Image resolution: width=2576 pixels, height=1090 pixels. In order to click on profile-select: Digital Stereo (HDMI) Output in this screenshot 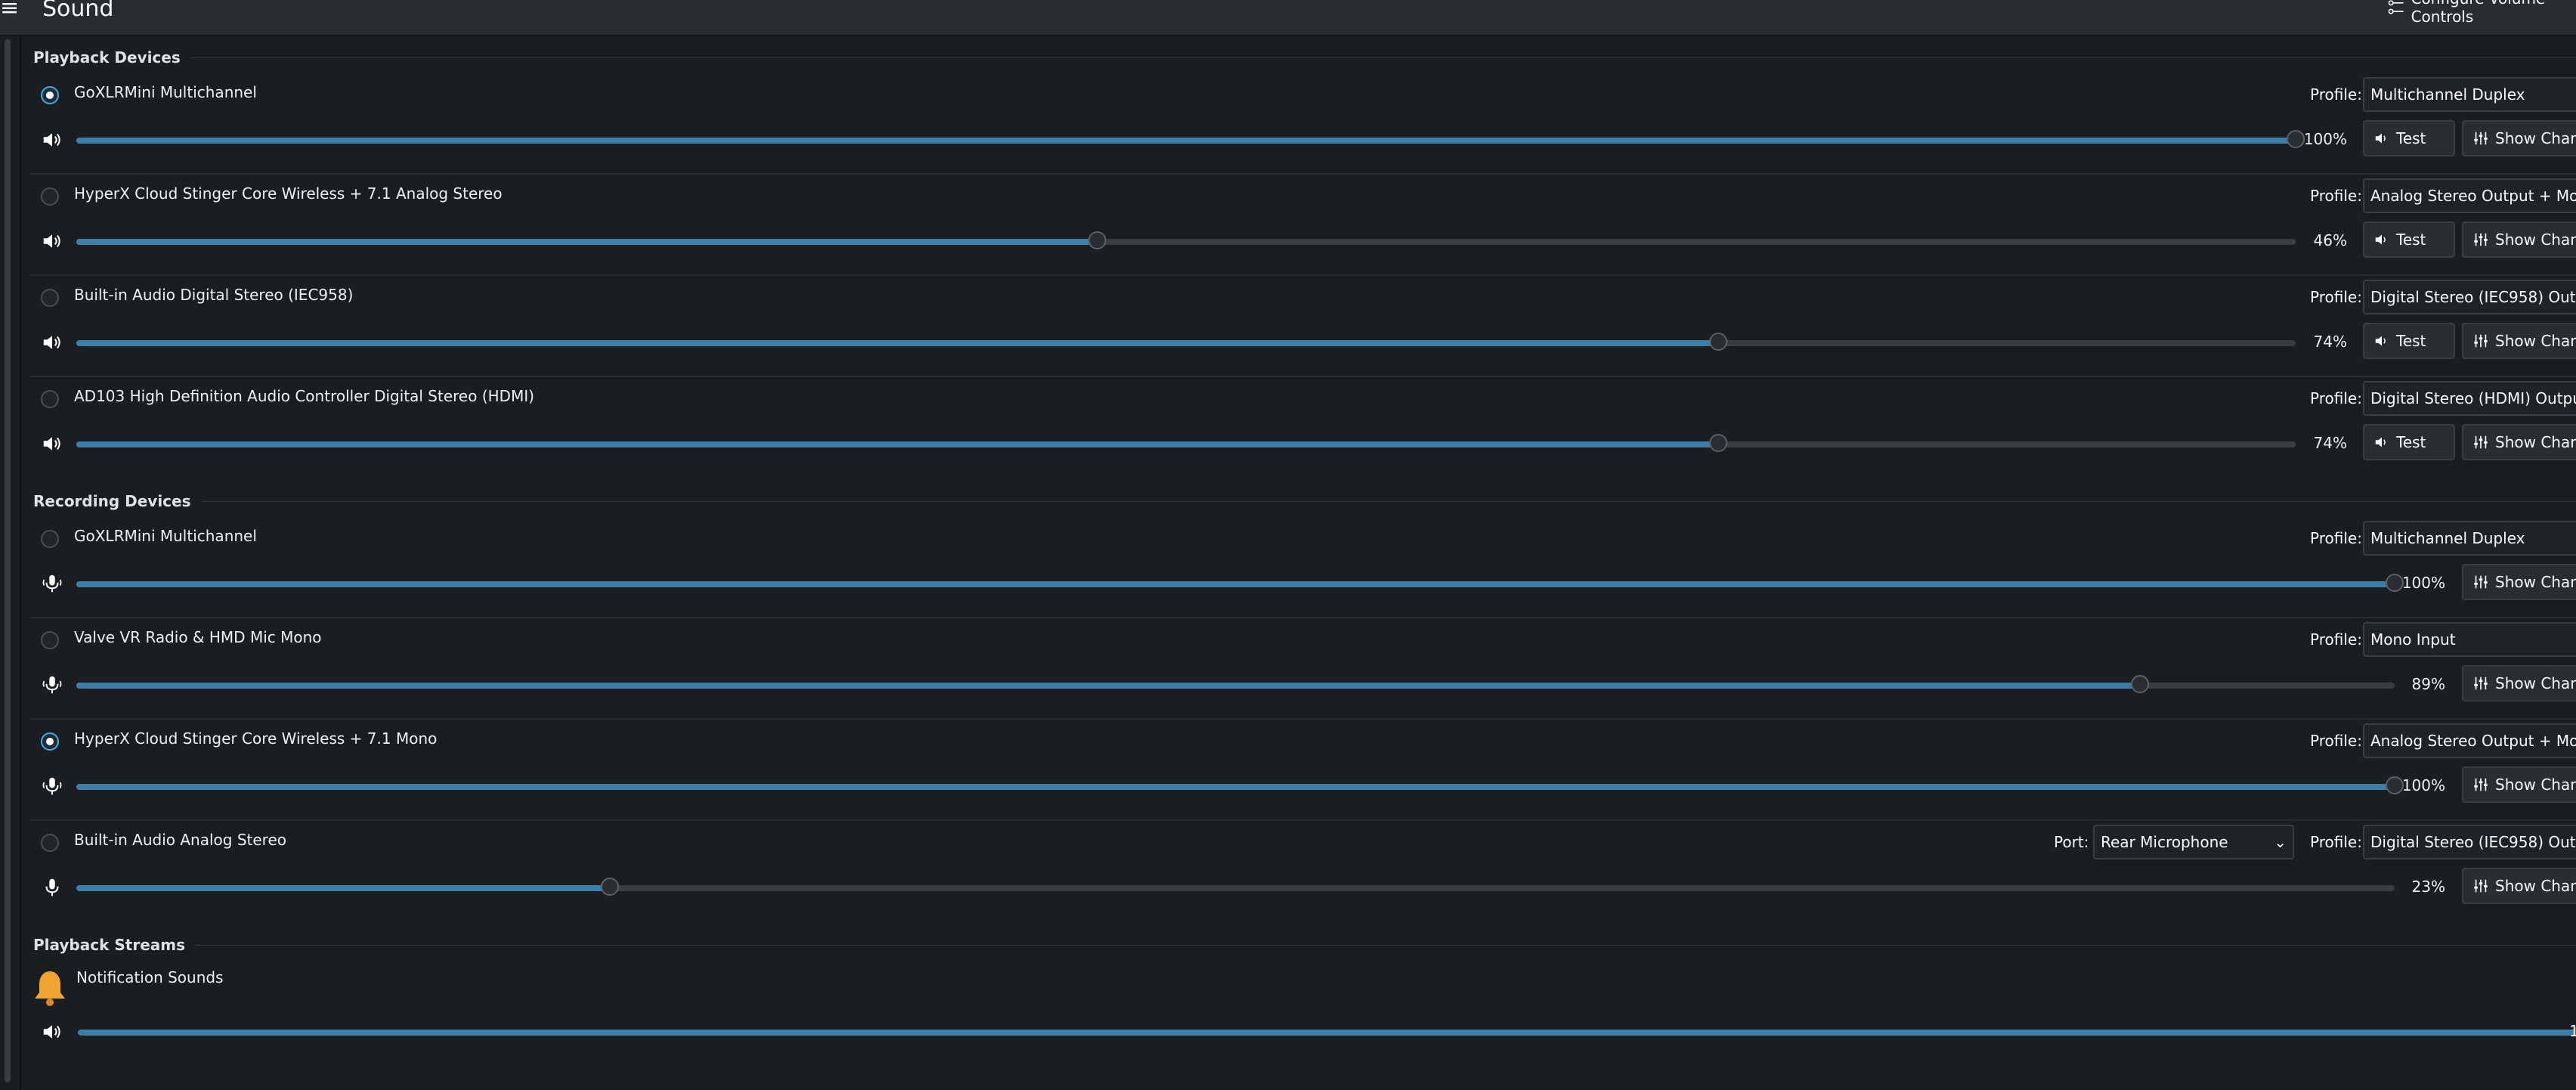, I will do `click(2469, 398)`.